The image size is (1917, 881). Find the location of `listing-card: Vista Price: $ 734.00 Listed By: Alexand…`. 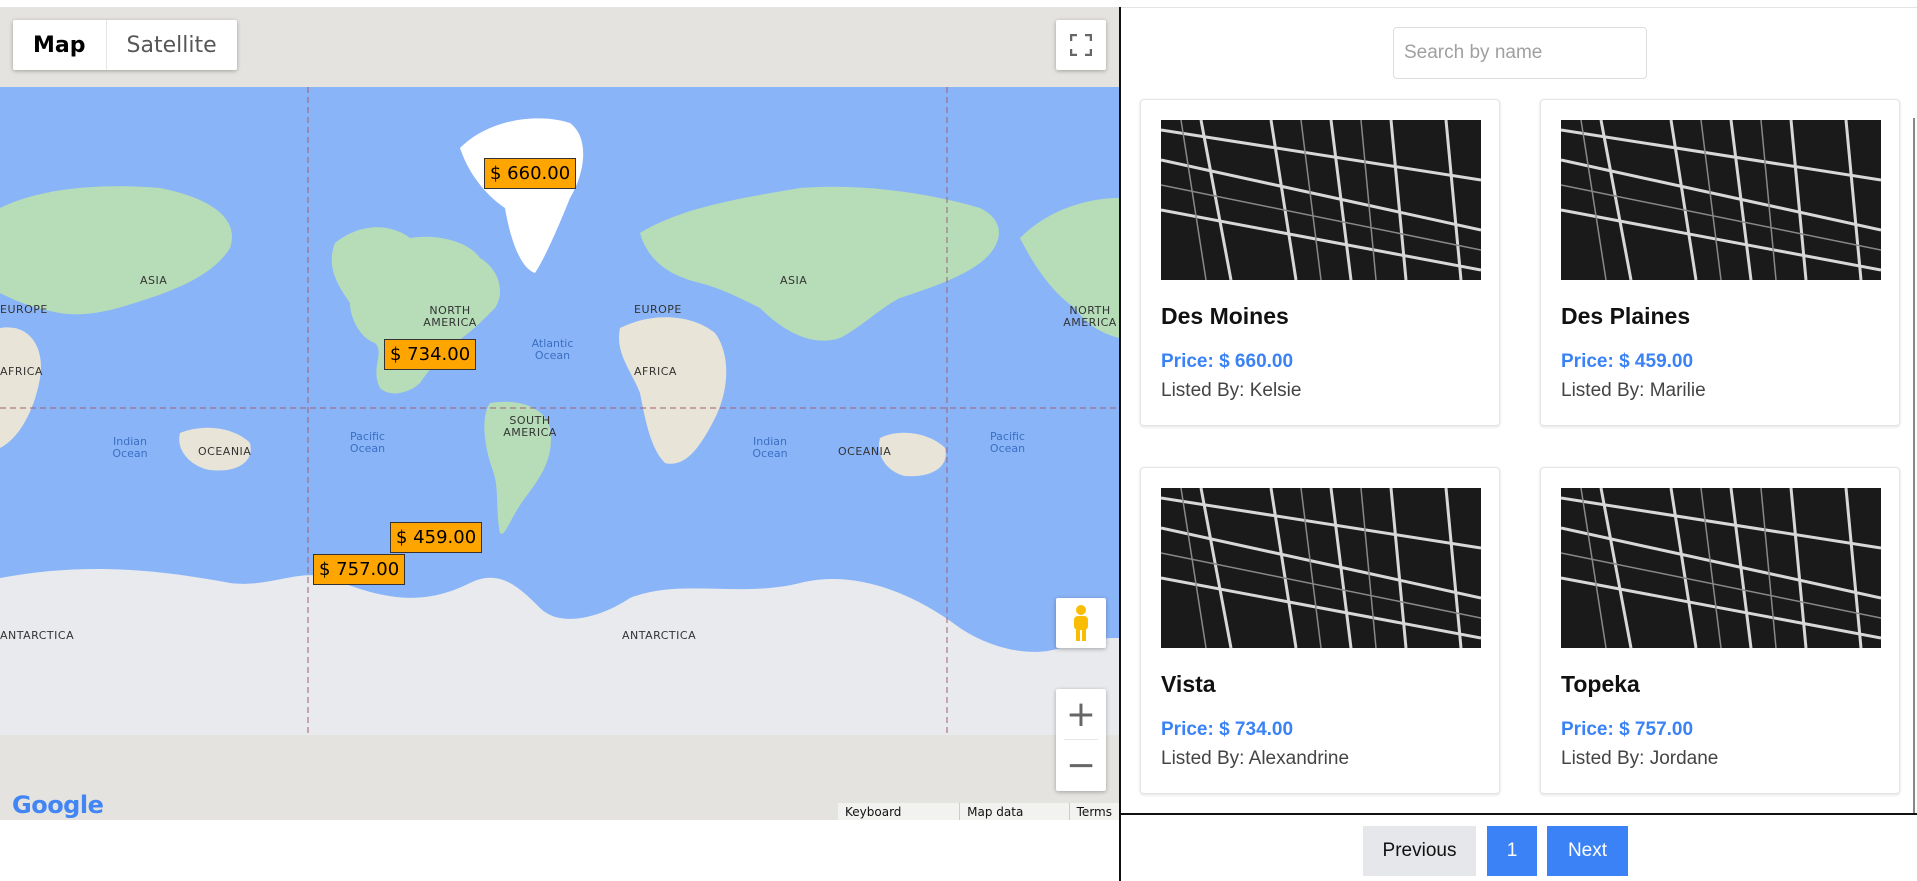

listing-card: Vista Price: $ 734.00 Listed By: Alexand… is located at coordinates (1320, 630).